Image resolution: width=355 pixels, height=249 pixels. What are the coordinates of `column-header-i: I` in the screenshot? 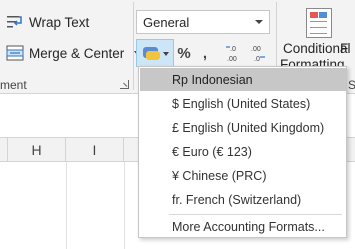 It's located at (95, 150).